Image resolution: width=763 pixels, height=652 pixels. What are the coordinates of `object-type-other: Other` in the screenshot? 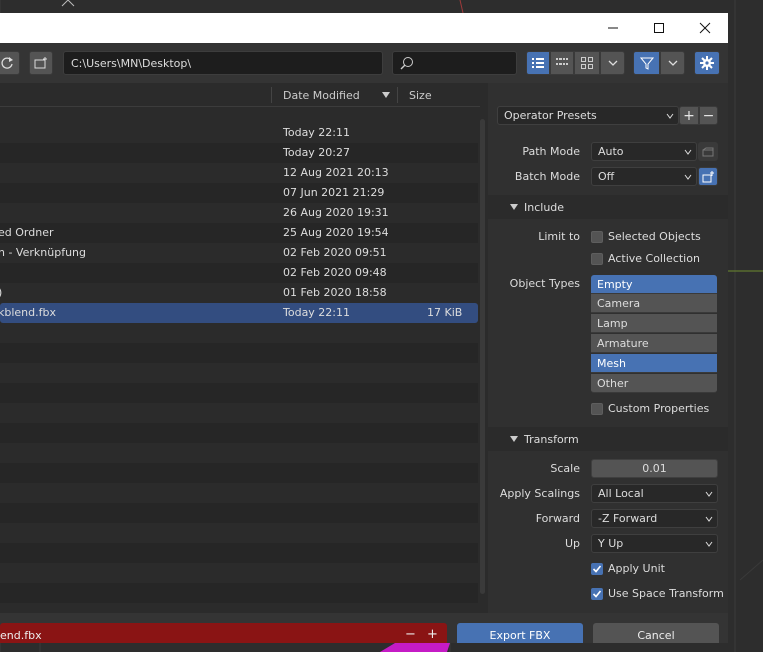 It's located at (654, 383).